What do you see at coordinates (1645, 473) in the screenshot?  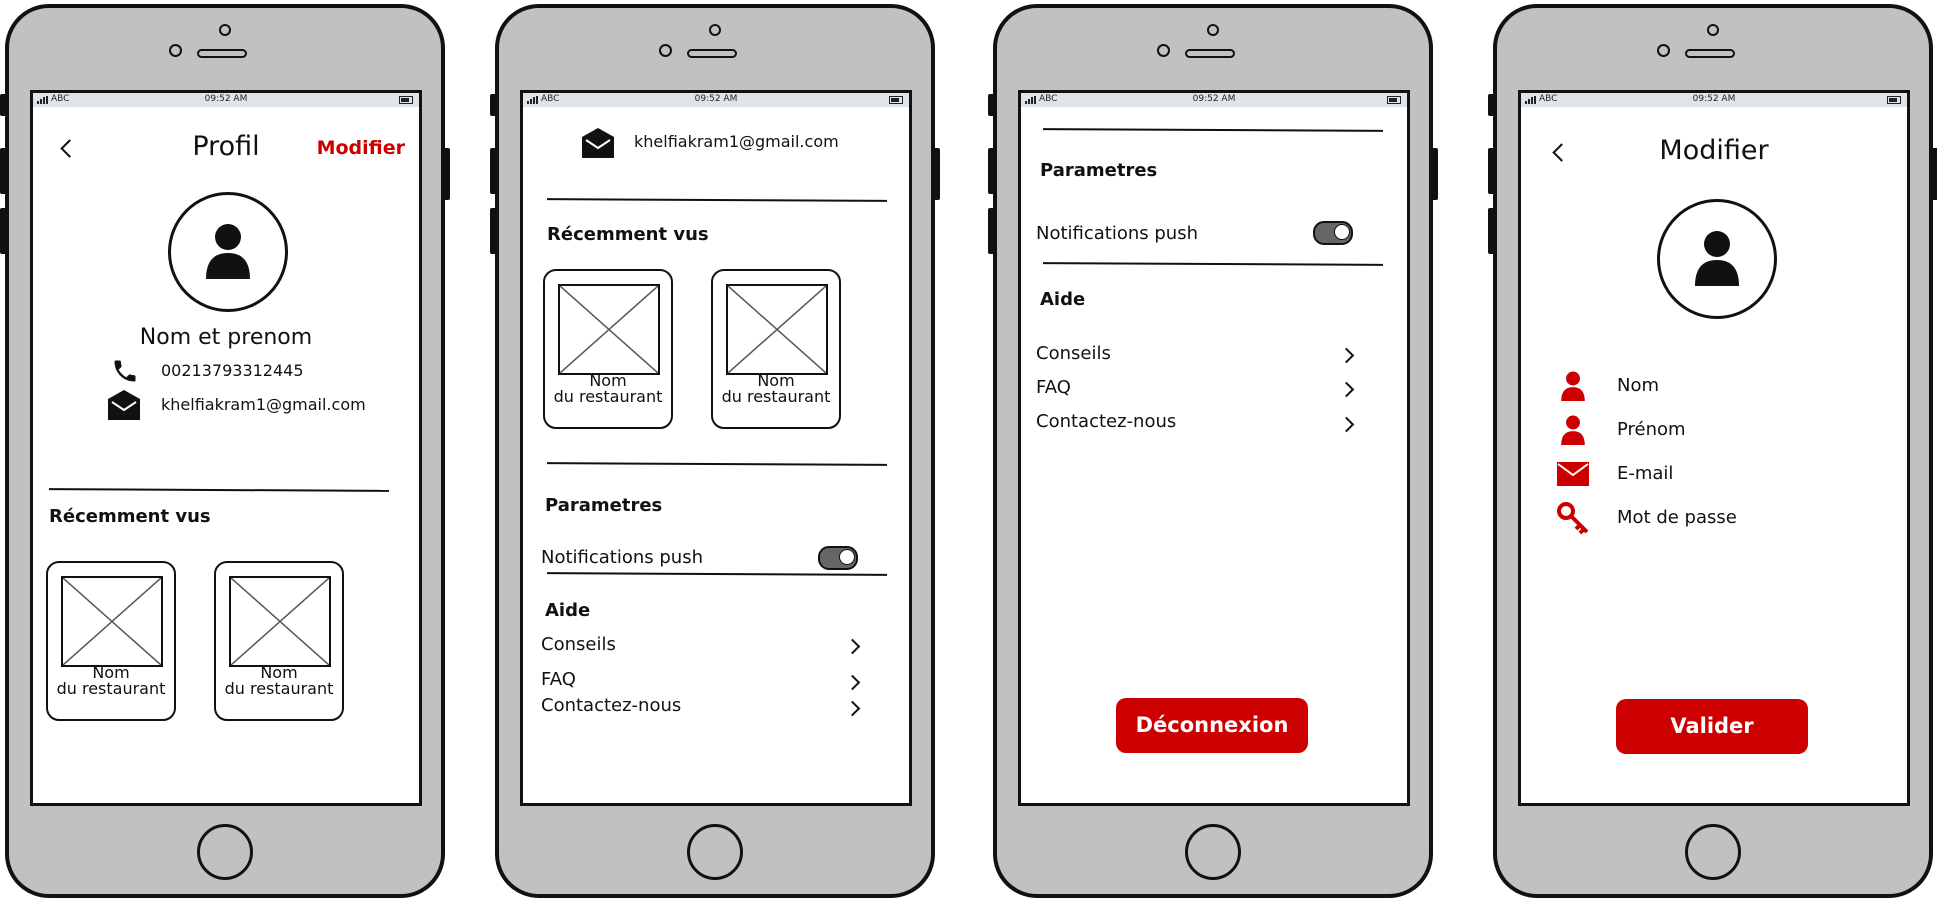 I see `field-label: E-mail` at bounding box center [1645, 473].